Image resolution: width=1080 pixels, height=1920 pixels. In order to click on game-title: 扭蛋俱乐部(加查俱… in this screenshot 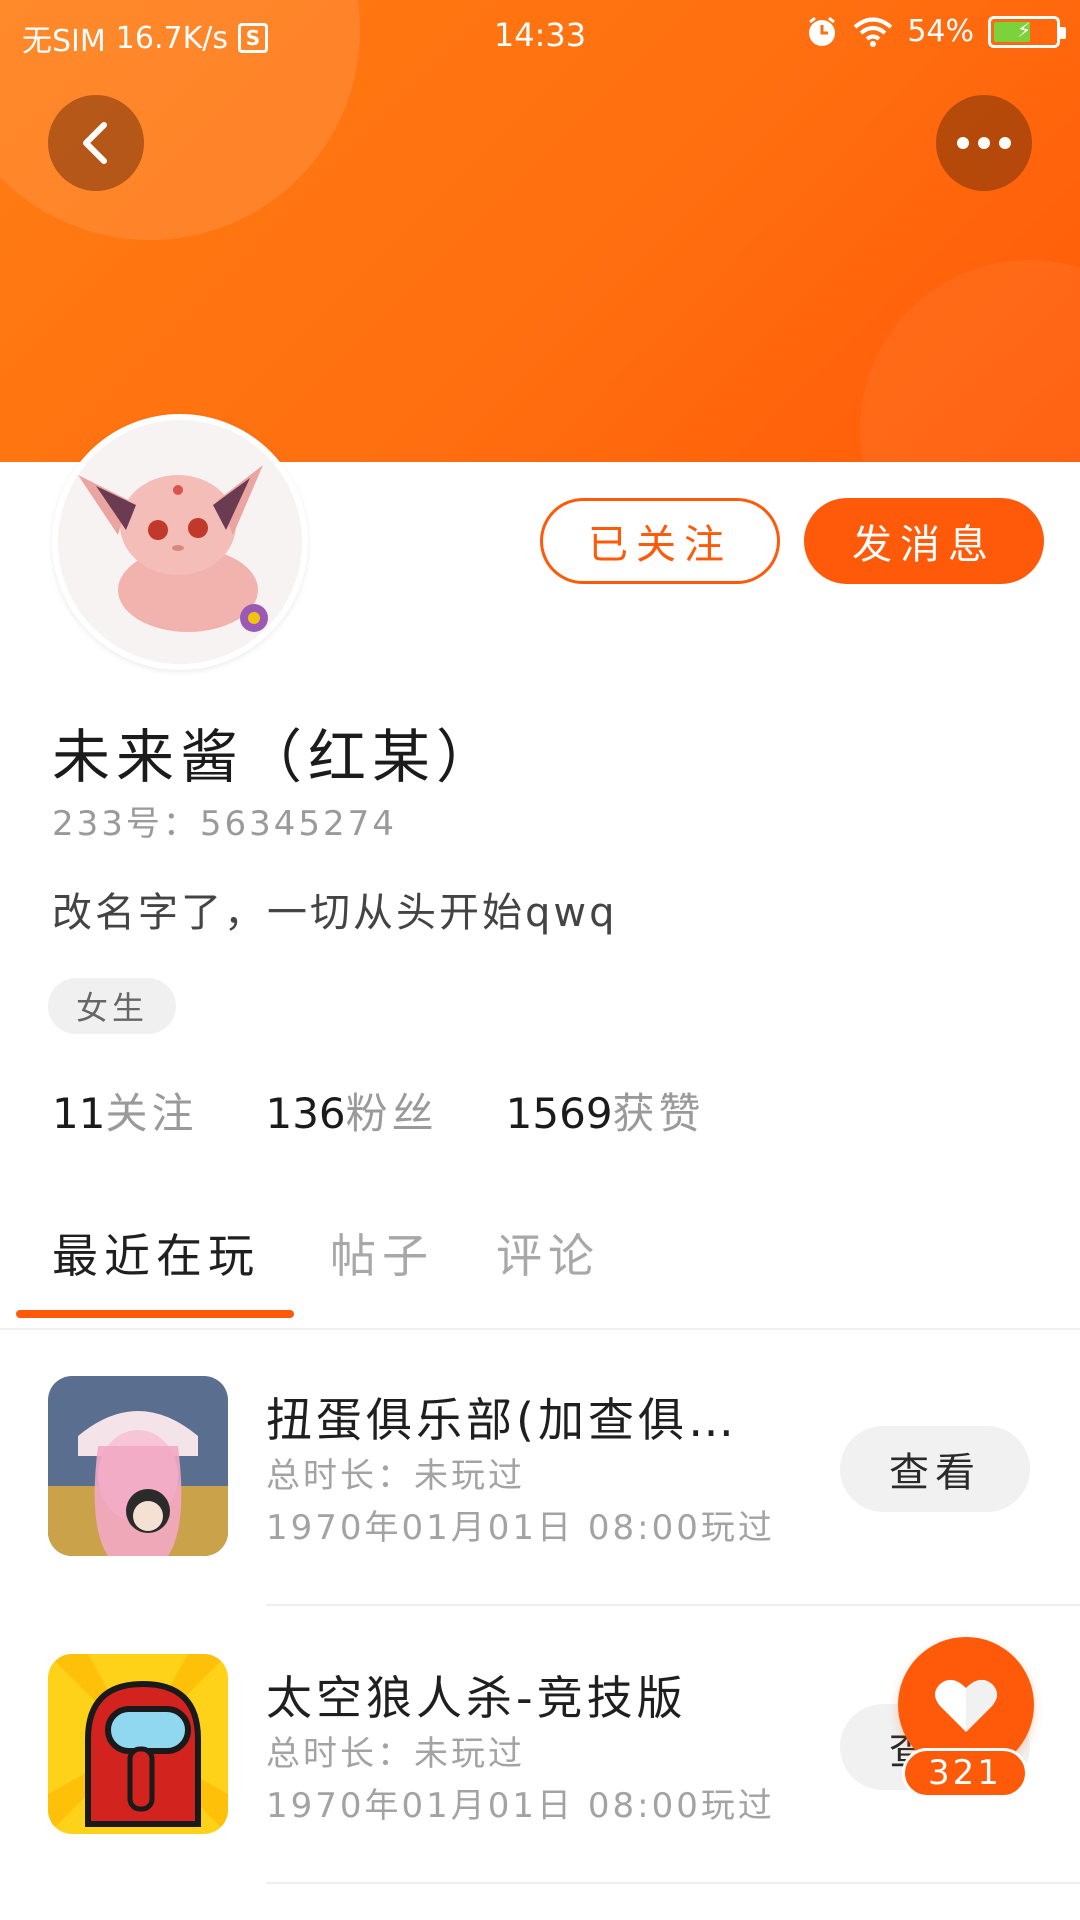, I will do `click(502, 1420)`.